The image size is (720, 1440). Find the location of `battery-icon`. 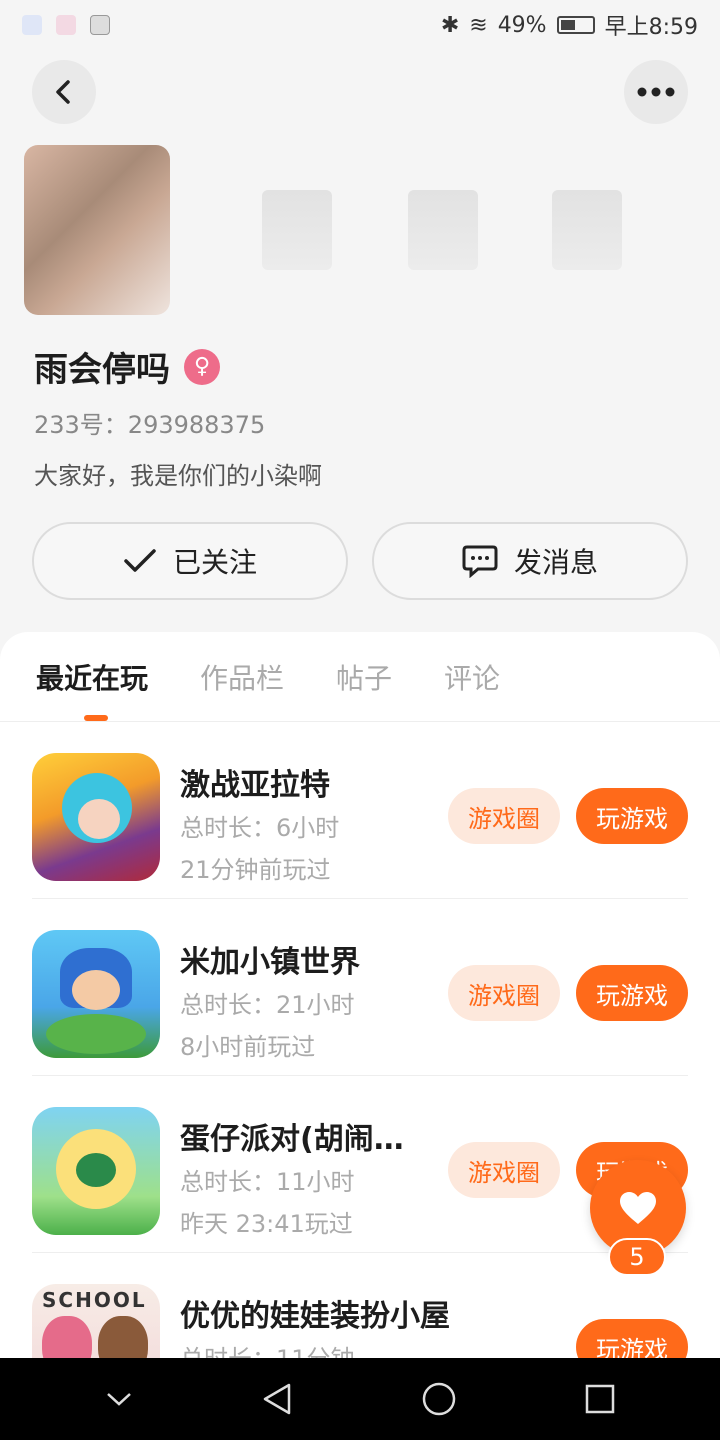

battery-icon is located at coordinates (575, 25).